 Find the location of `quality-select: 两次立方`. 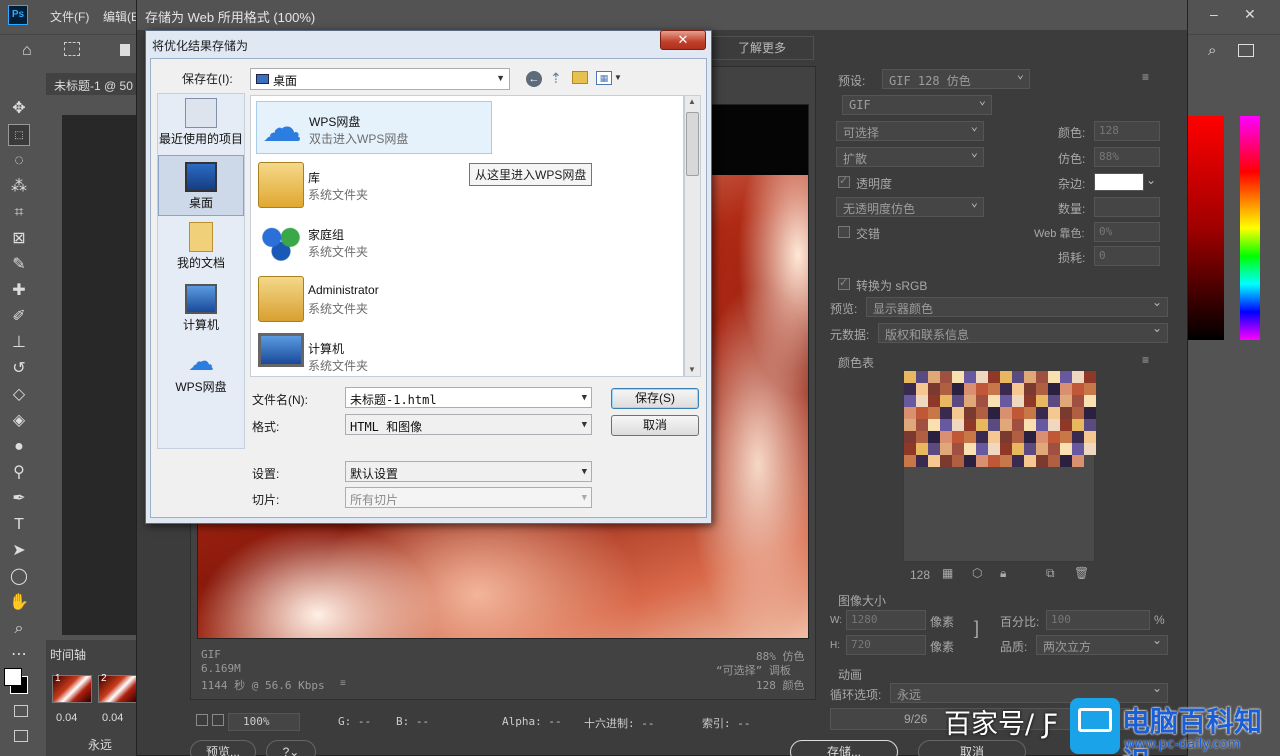

quality-select: 两次立方 is located at coordinates (1102, 644).